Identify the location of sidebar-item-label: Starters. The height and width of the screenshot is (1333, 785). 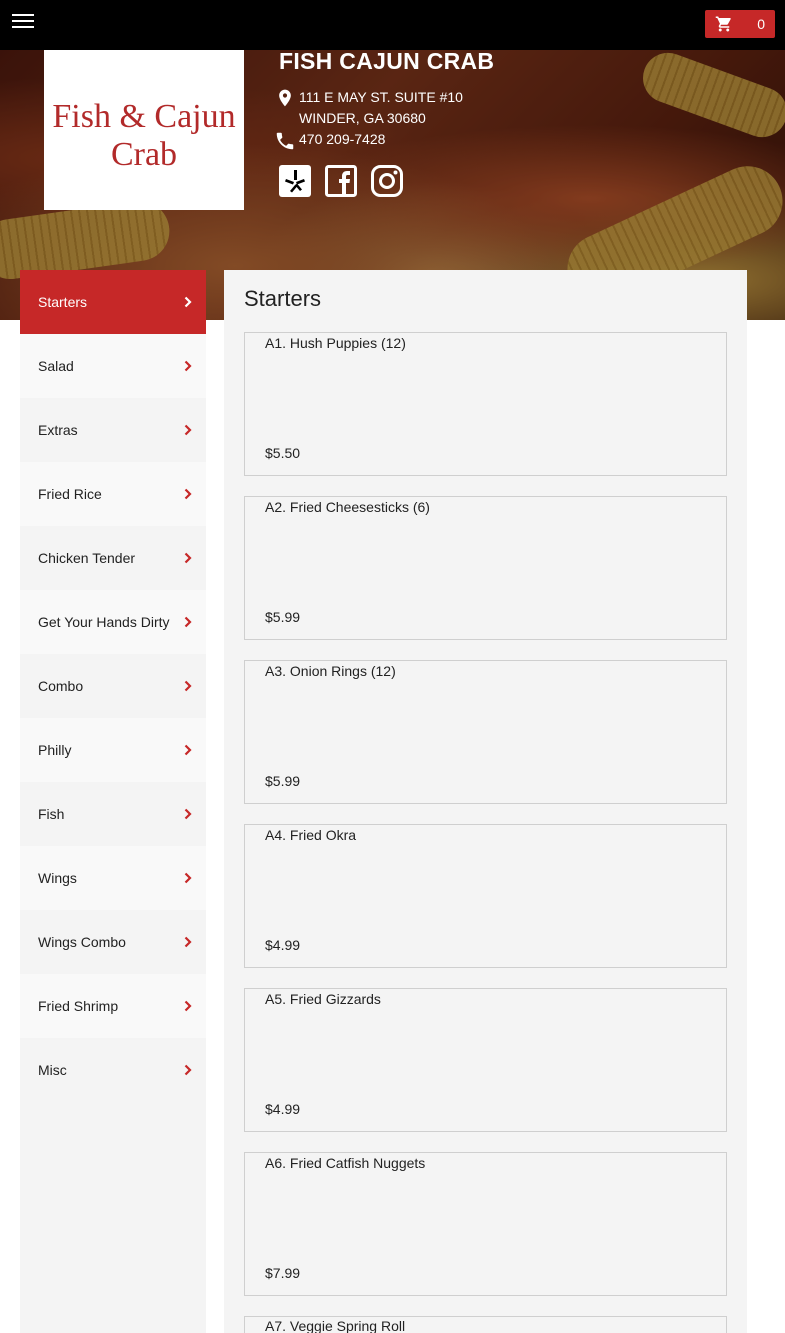
(63, 301).